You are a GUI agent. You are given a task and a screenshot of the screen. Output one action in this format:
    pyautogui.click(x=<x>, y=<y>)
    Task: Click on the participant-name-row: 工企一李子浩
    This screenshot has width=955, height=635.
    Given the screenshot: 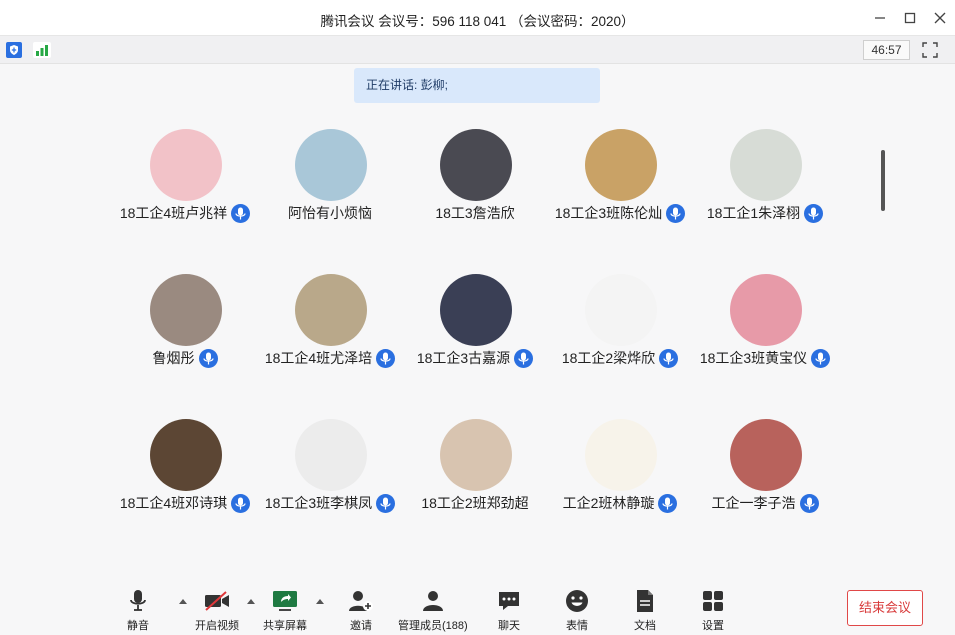 What is the action you would take?
    pyautogui.click(x=765, y=503)
    